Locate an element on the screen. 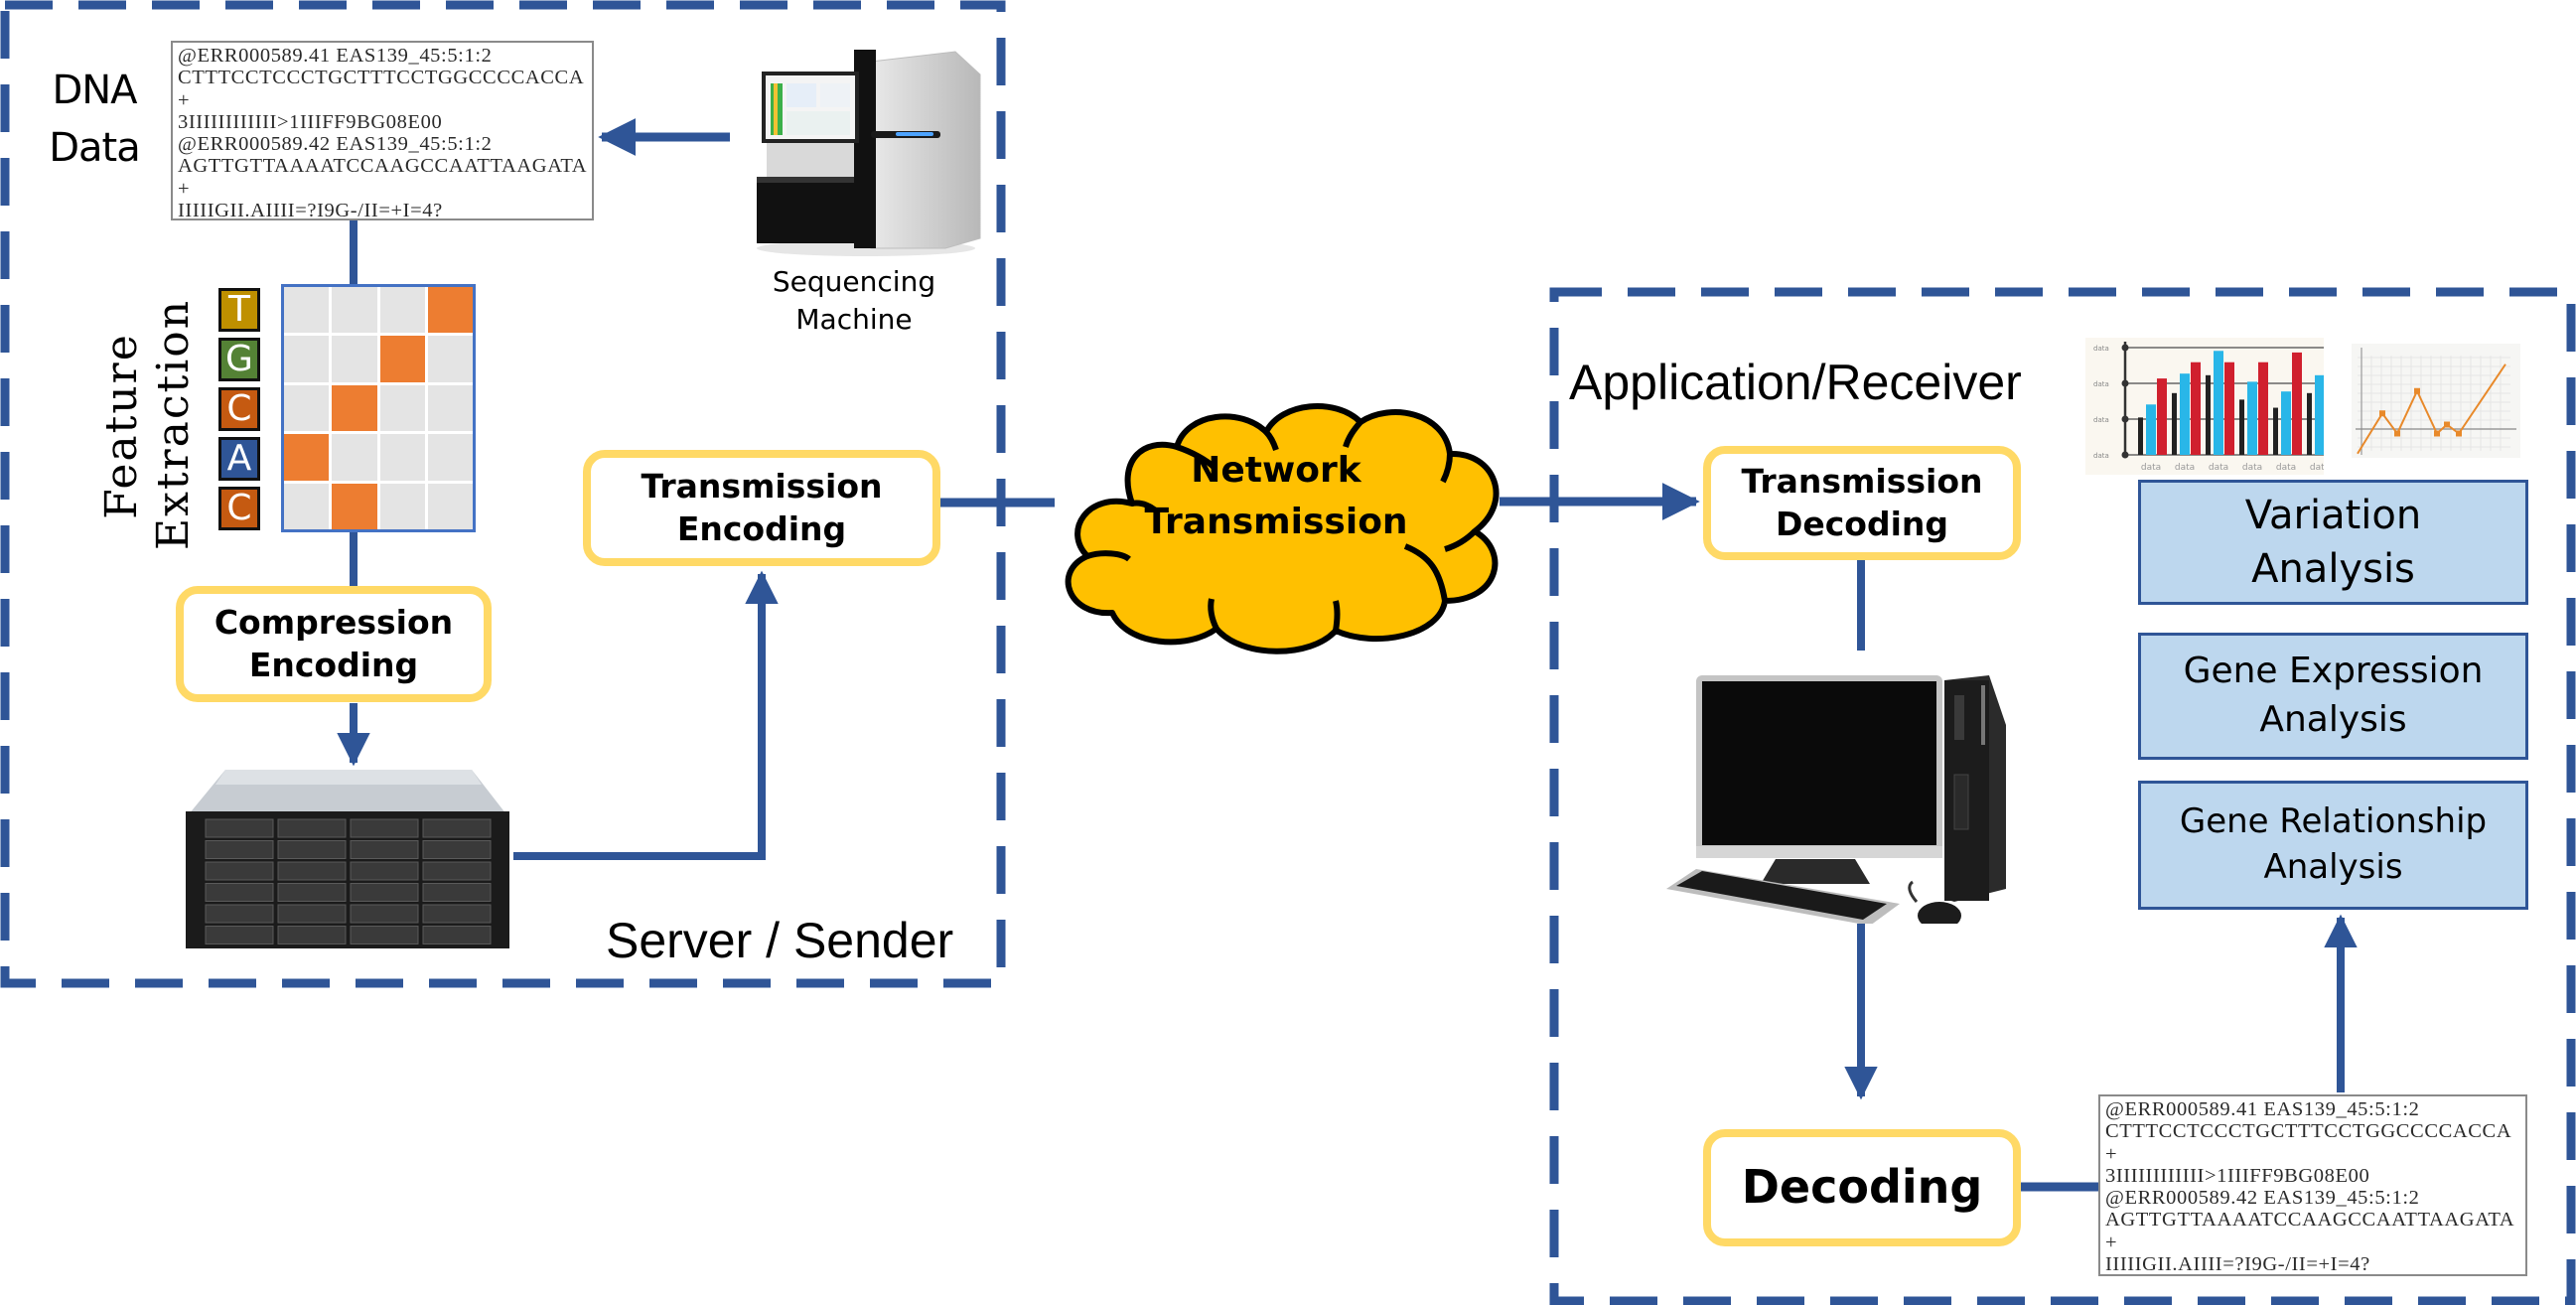 This screenshot has width=2576, height=1305. network-transmission-label: Network Transmission is located at coordinates (1276, 496).